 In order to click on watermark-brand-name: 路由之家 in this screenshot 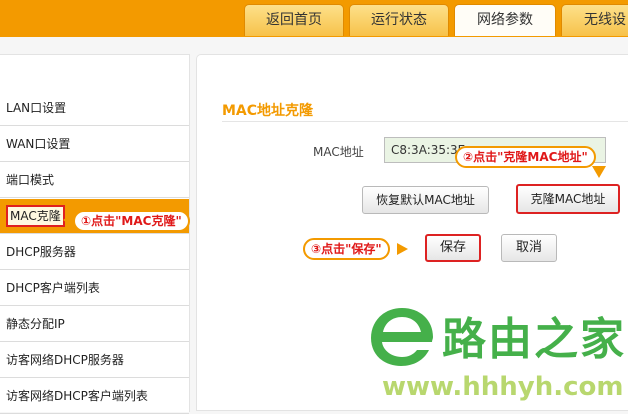, I will do `click(534, 339)`.